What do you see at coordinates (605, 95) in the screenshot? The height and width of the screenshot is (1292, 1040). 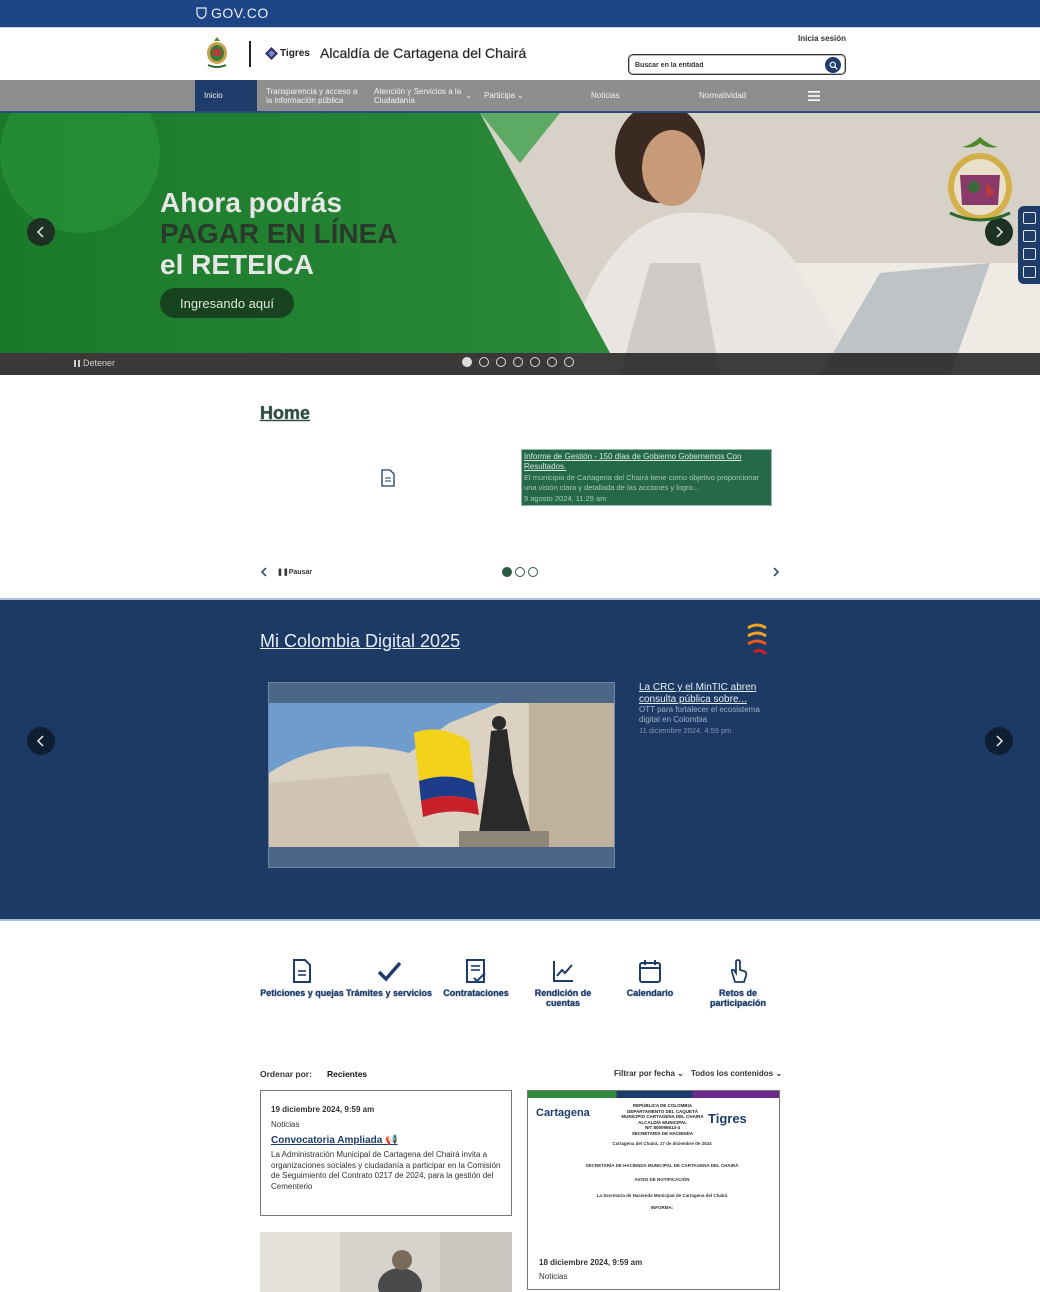 I see `nav-item-label: Noticias` at bounding box center [605, 95].